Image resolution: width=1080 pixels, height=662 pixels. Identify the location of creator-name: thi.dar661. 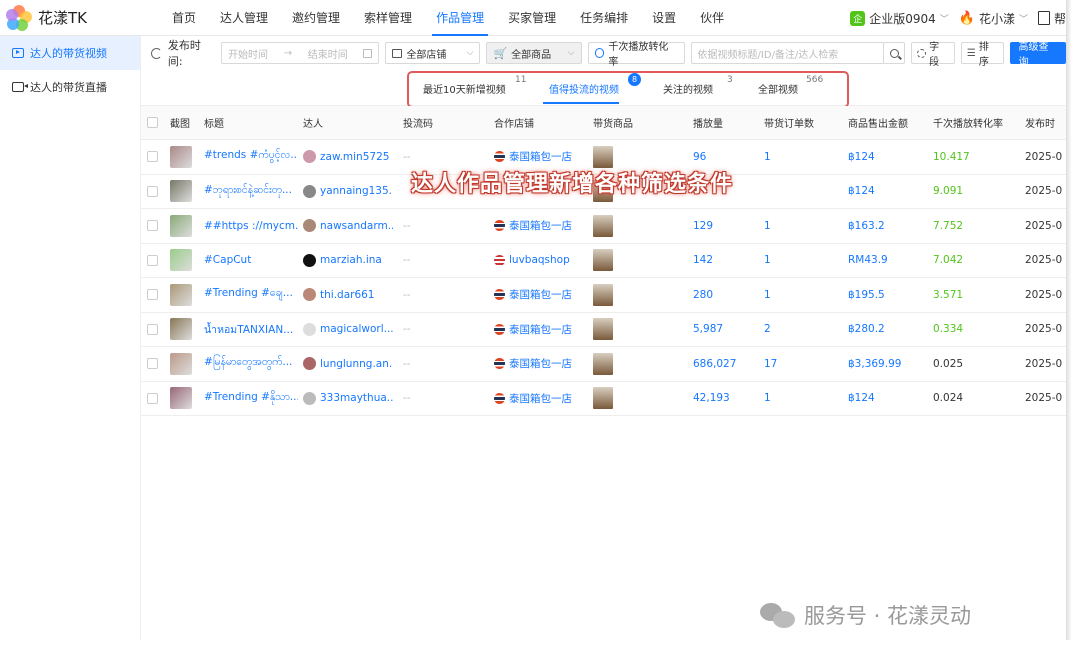
(347, 295).